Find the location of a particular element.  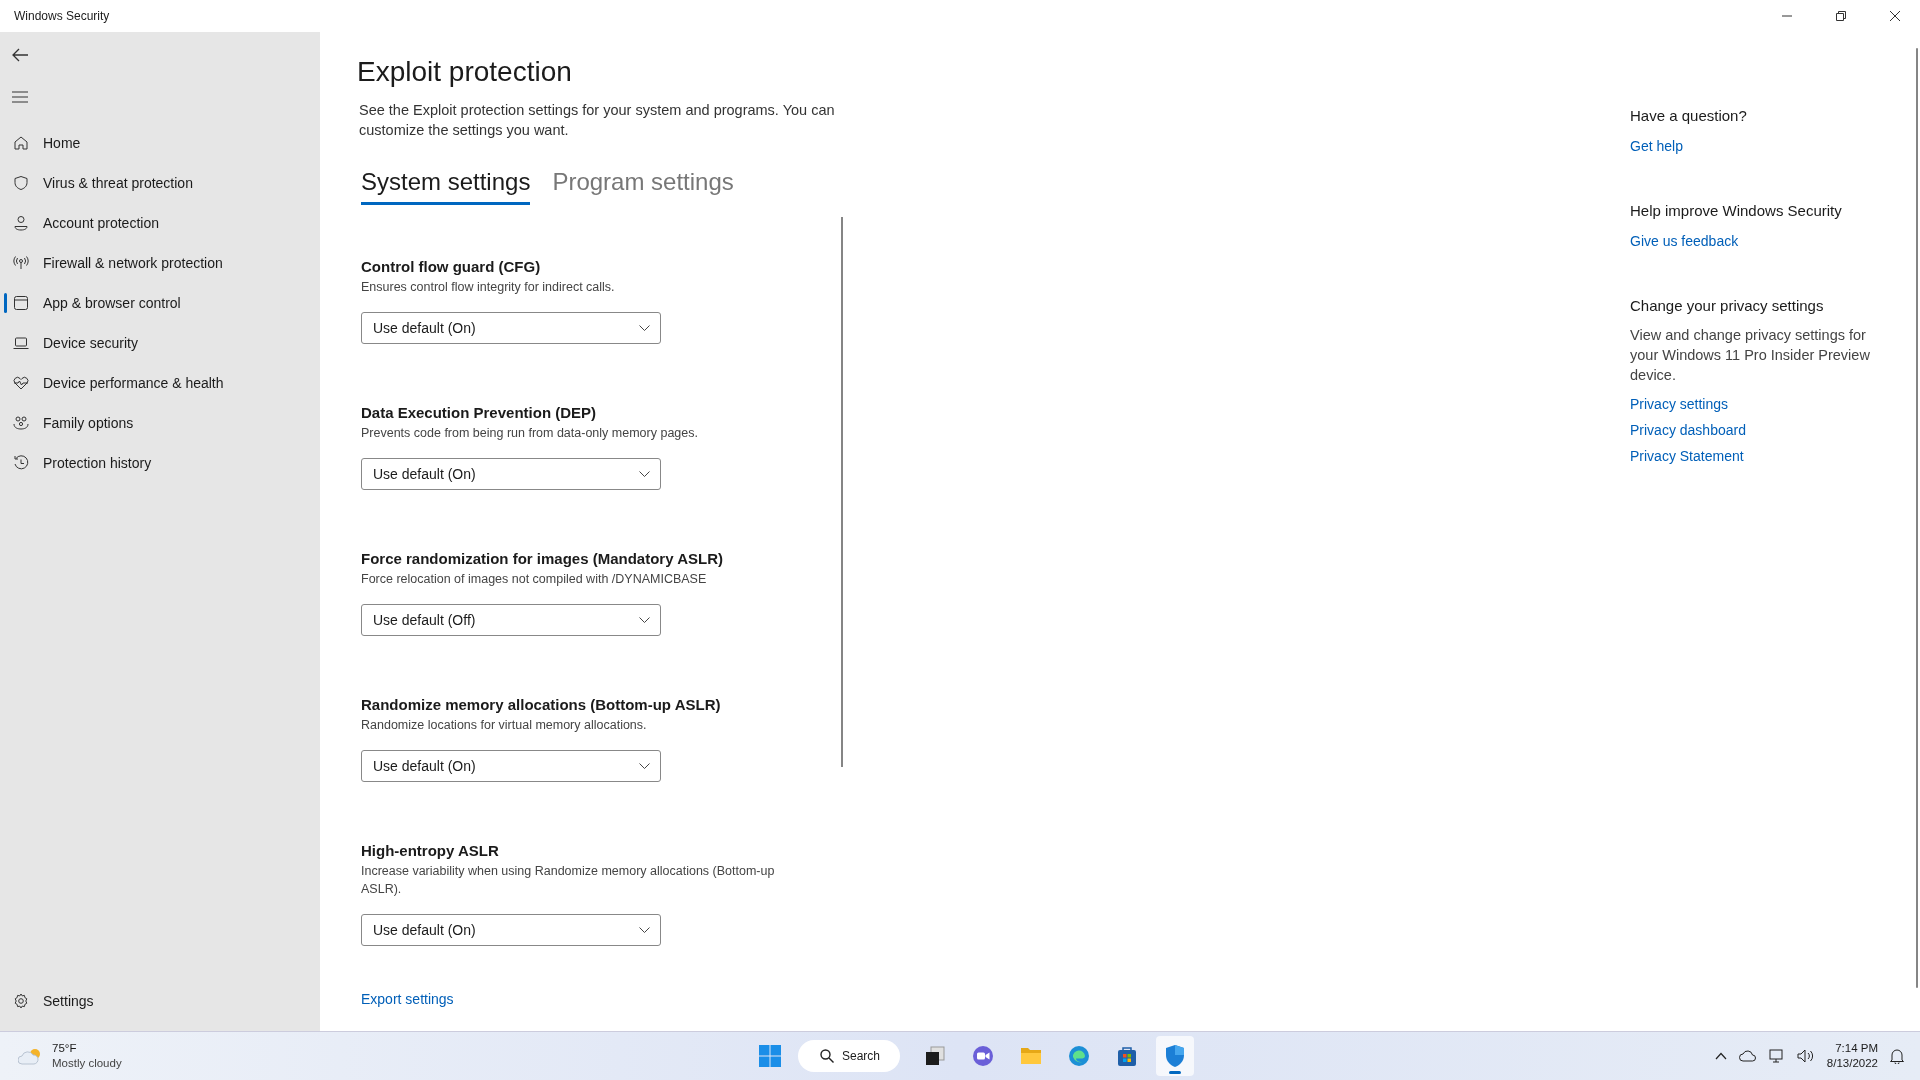

nav-item: Firewall & network protection is located at coordinates (160, 263).